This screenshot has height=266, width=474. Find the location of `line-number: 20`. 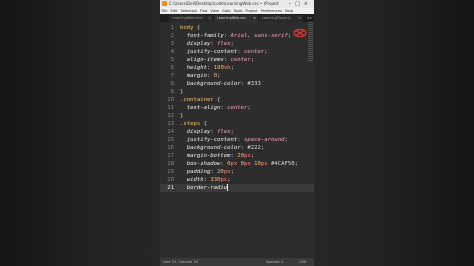

line-number: 20 is located at coordinates (170, 180).